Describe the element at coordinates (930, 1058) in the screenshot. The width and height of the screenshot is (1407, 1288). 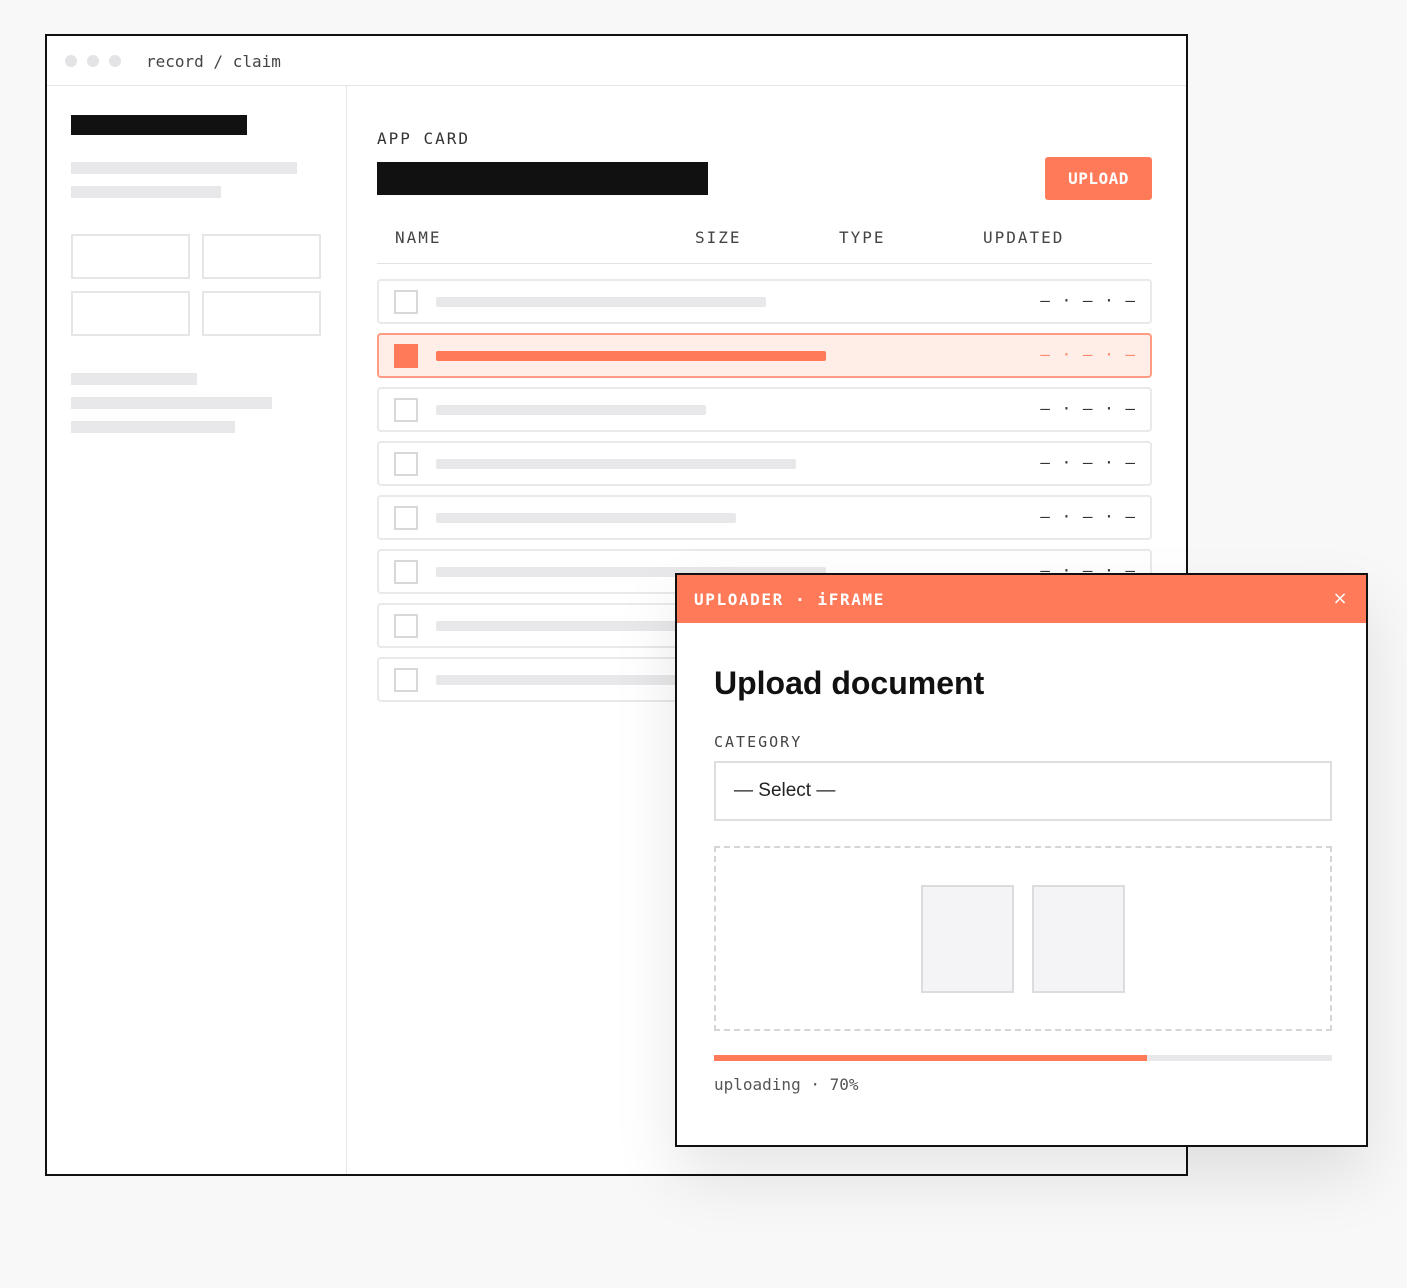
I see `upload-progress-fill` at that location.